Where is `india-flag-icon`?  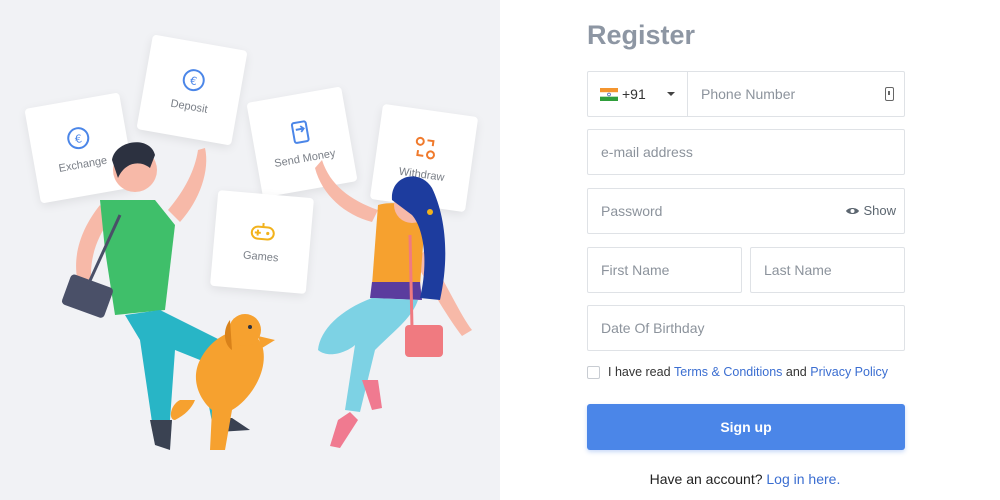 india-flag-icon is located at coordinates (609, 94).